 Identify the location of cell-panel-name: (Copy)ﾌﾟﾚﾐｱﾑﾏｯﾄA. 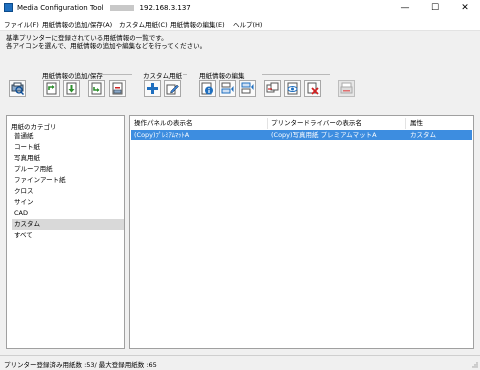
(162, 135).